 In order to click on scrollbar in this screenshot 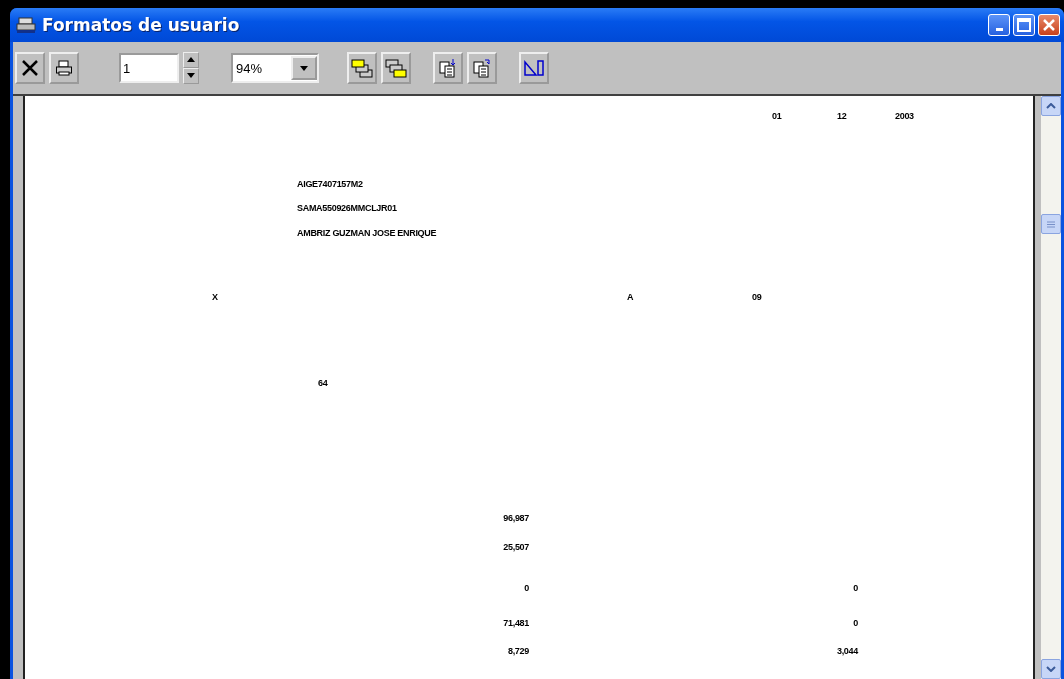, I will do `click(1051, 387)`.